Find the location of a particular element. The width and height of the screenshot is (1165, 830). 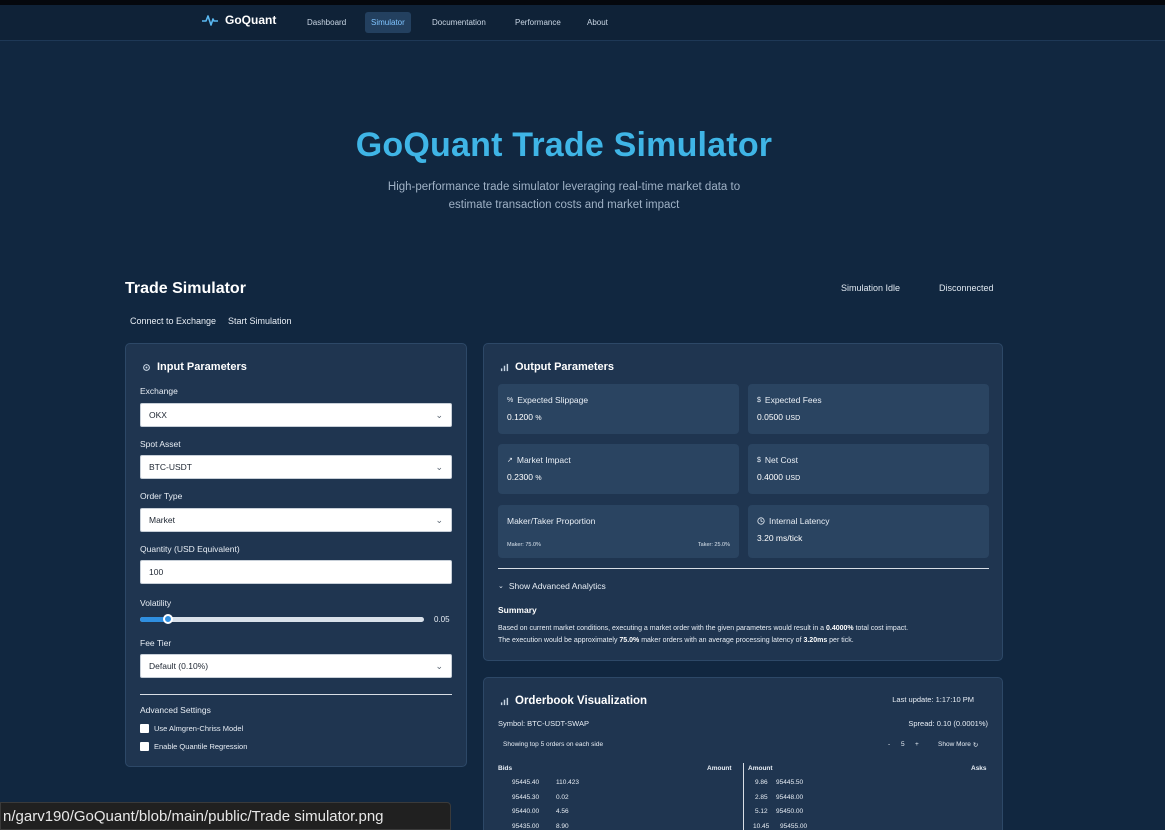

advanced-analytics-toggle: ⌄ Show Advanced Analytics is located at coordinates (552, 586).